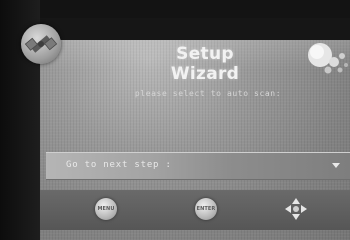 This screenshot has height=240, width=350. What do you see at coordinates (119, 165) in the screenshot?
I see `next-step-label: Go to next step :` at bounding box center [119, 165].